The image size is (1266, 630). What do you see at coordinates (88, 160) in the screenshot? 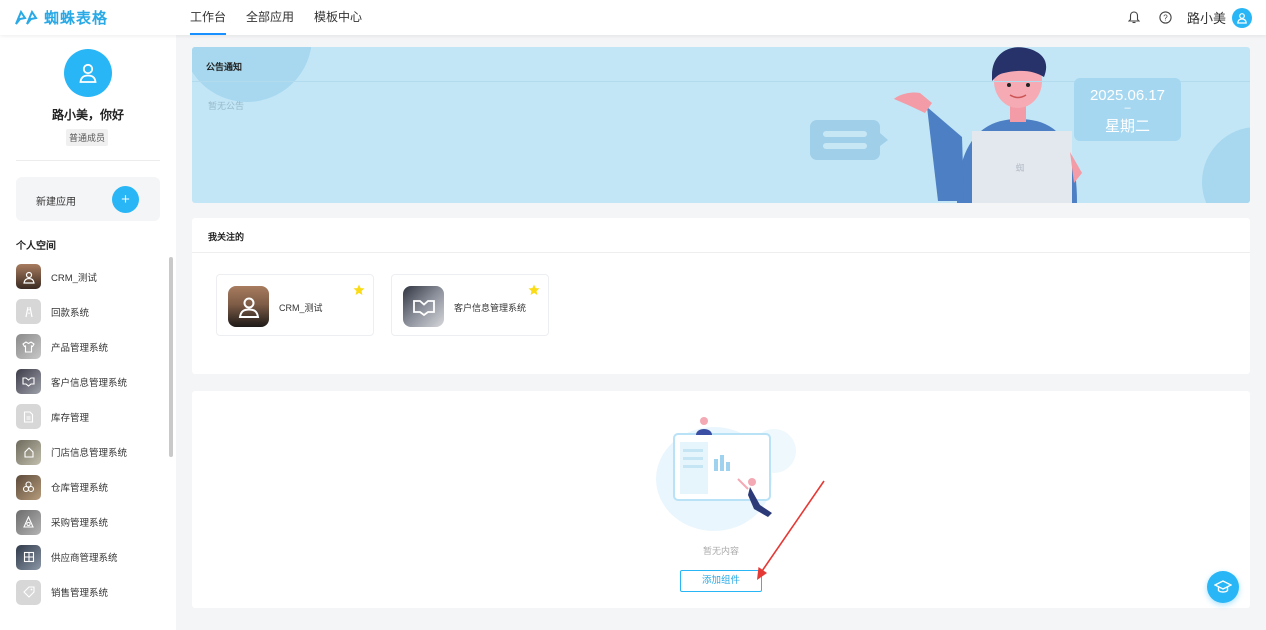
I see `divider` at bounding box center [88, 160].